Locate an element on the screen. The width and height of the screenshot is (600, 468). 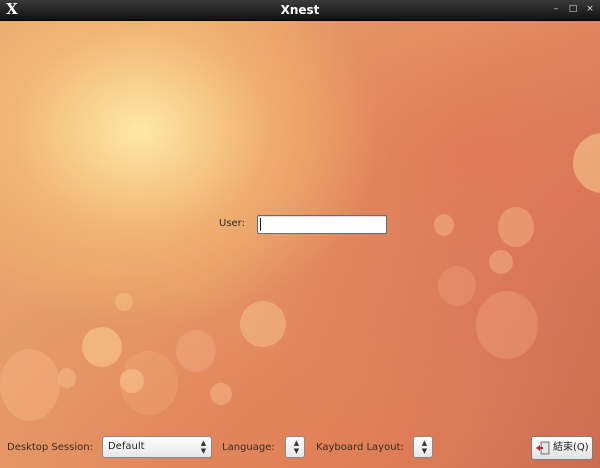
desktop-session-label: Desktop Session: is located at coordinates (50, 447).